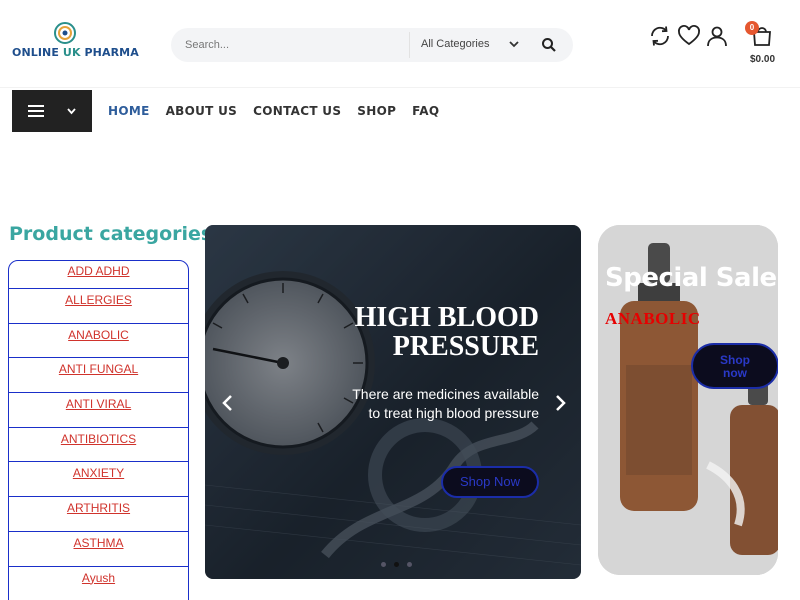 The image size is (800, 600). I want to click on slide-title-line: PRESSURE, so click(465, 346).